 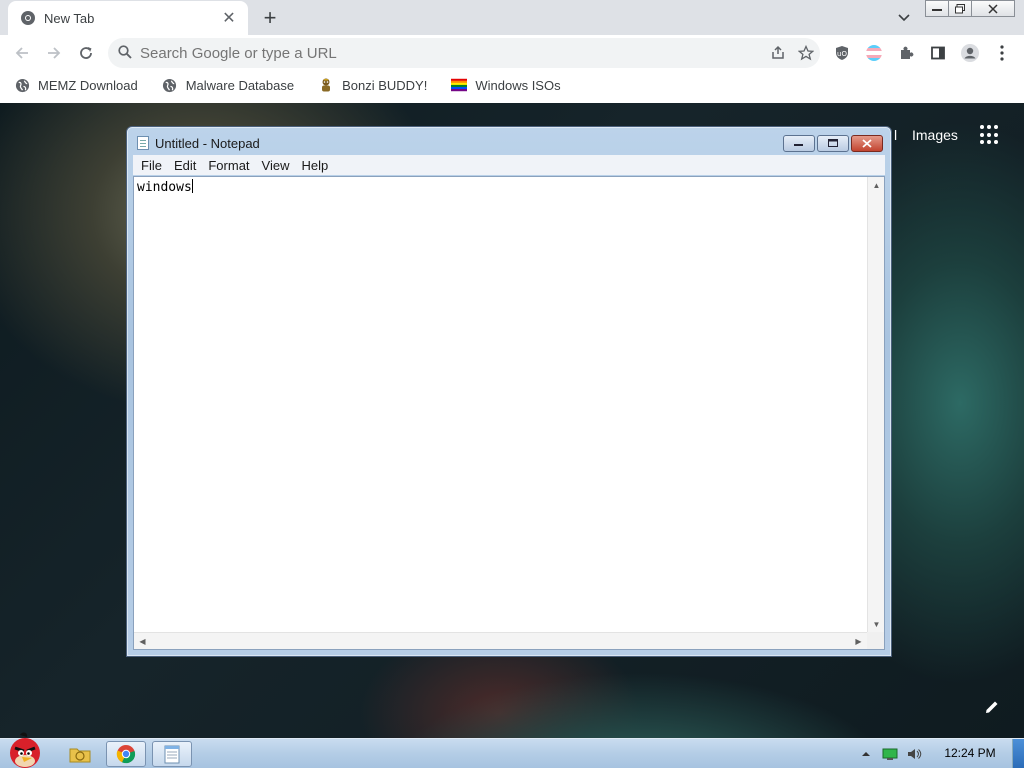 I want to click on chrome-favicon-icon, so click(x=28, y=18).